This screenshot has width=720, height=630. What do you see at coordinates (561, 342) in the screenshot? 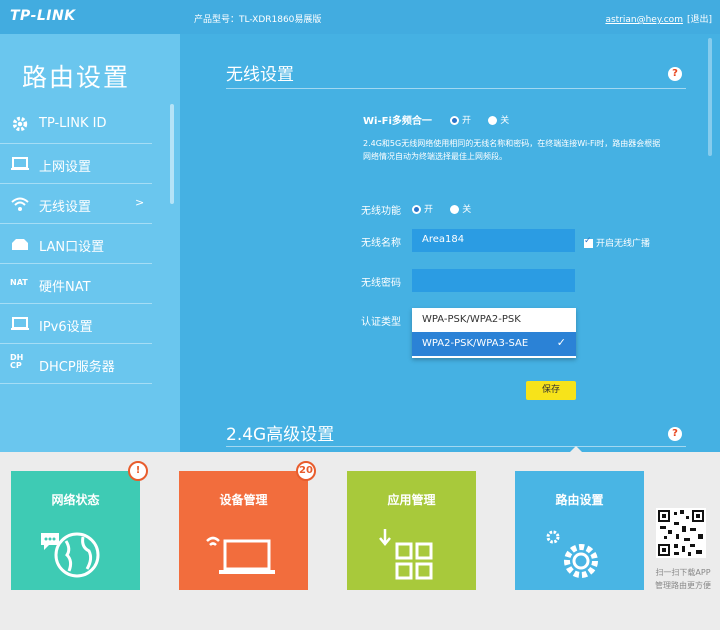
I see `checkmark-icon: ✓` at bounding box center [561, 342].